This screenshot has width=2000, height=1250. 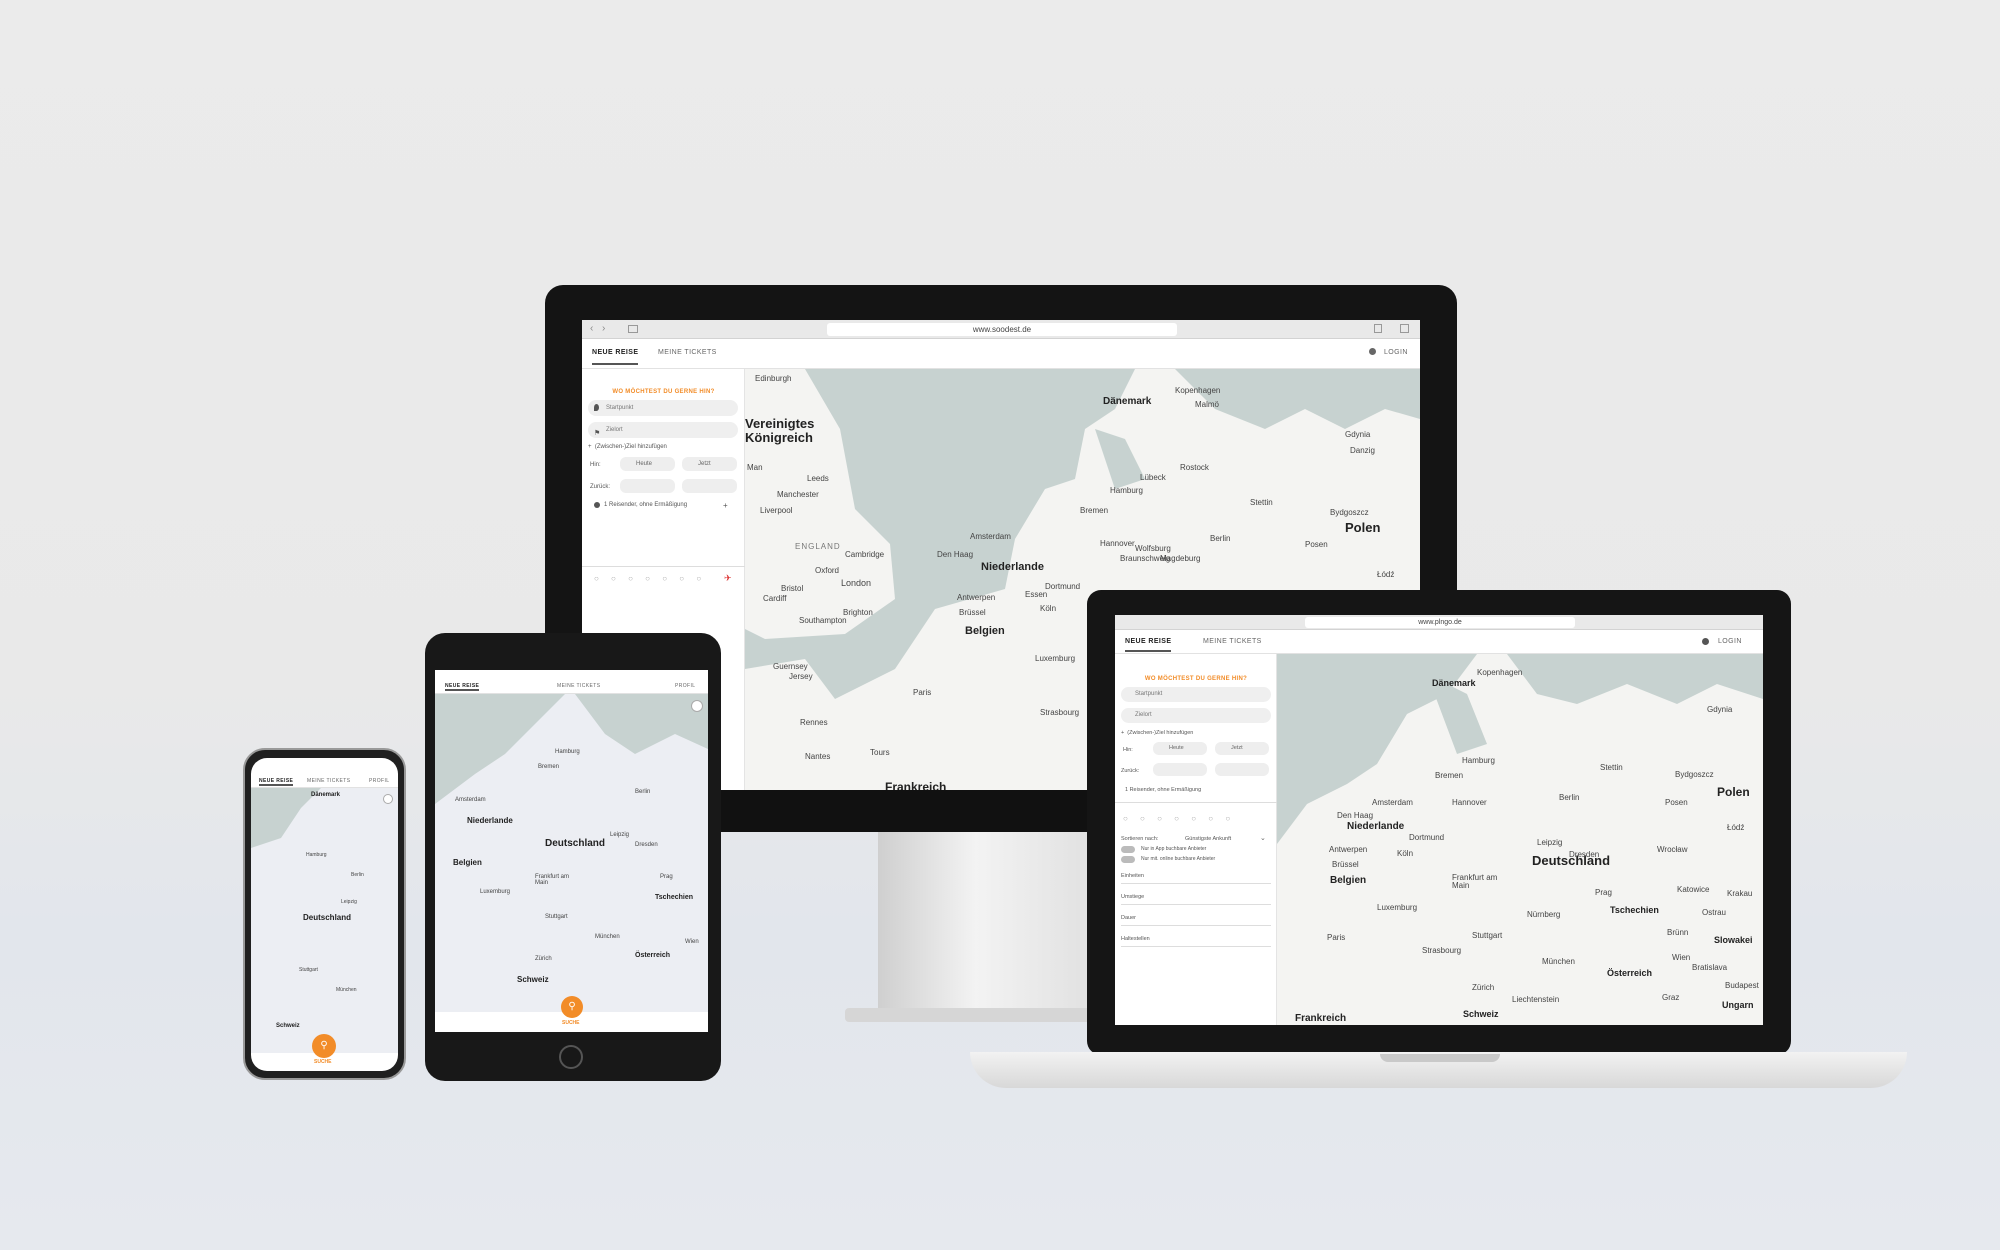 I want to click on laptop-toggle-app-label: Nur in App buchbare Anbieter, so click(x=1174, y=849).